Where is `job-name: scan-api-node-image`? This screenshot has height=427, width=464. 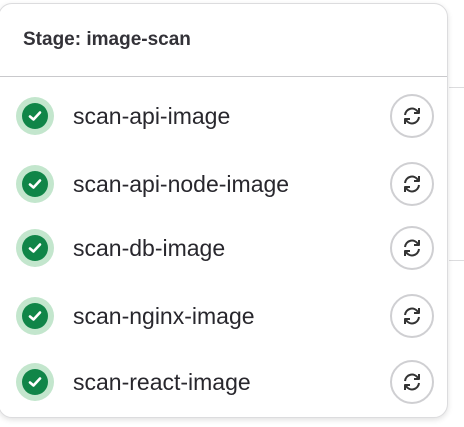 job-name: scan-api-node-image is located at coordinates (181, 184).